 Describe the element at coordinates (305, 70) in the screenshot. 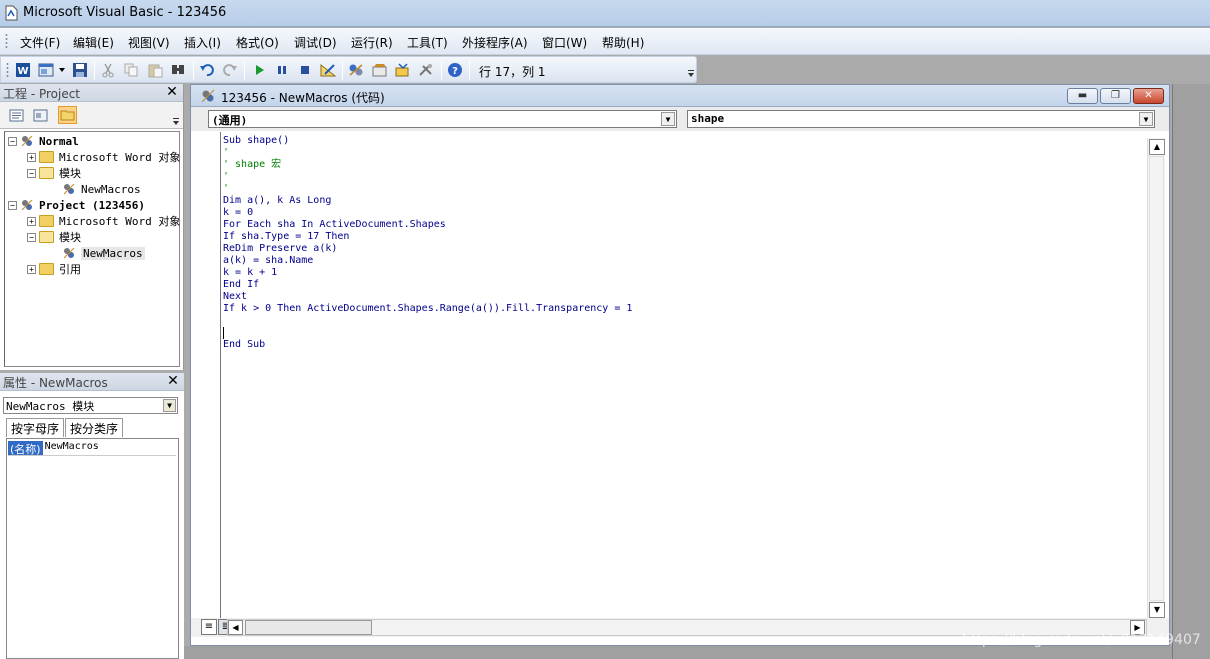

I see `reset-icon` at that location.